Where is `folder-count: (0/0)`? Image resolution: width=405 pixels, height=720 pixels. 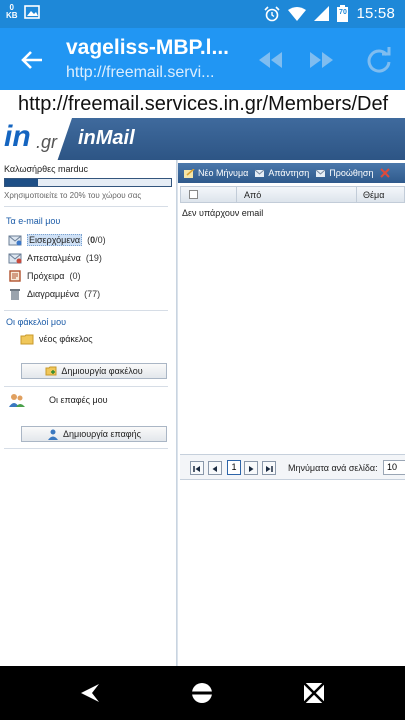
folder-count: (0/0) is located at coordinates (96, 240).